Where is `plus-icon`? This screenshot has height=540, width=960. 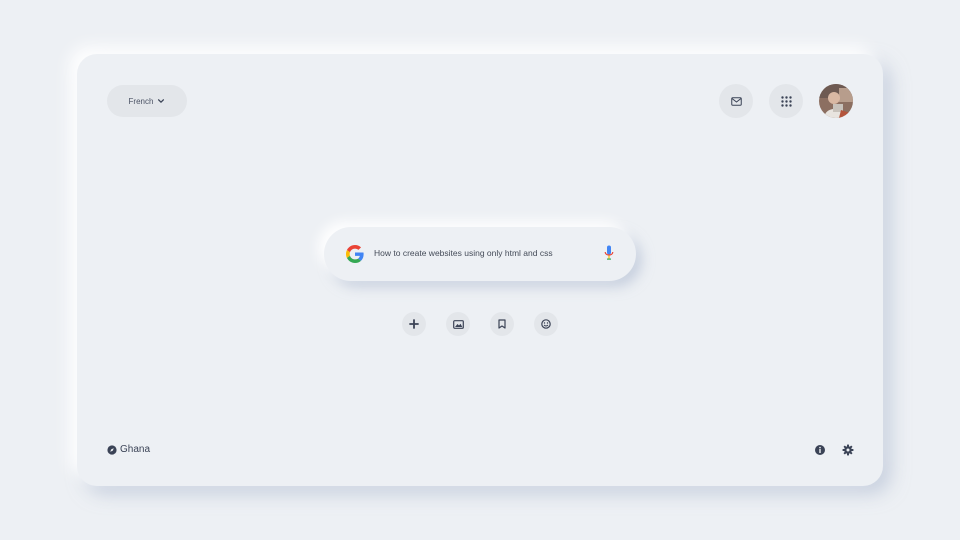 plus-icon is located at coordinates (414, 324).